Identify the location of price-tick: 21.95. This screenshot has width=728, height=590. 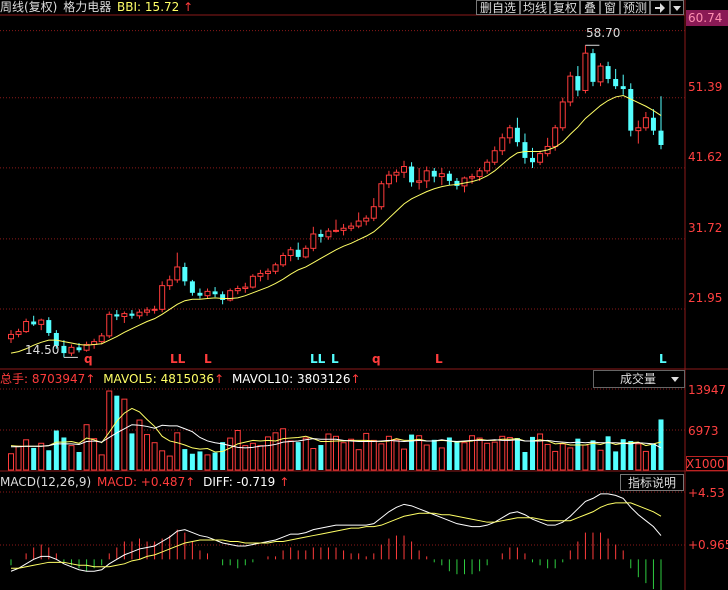
(705, 298).